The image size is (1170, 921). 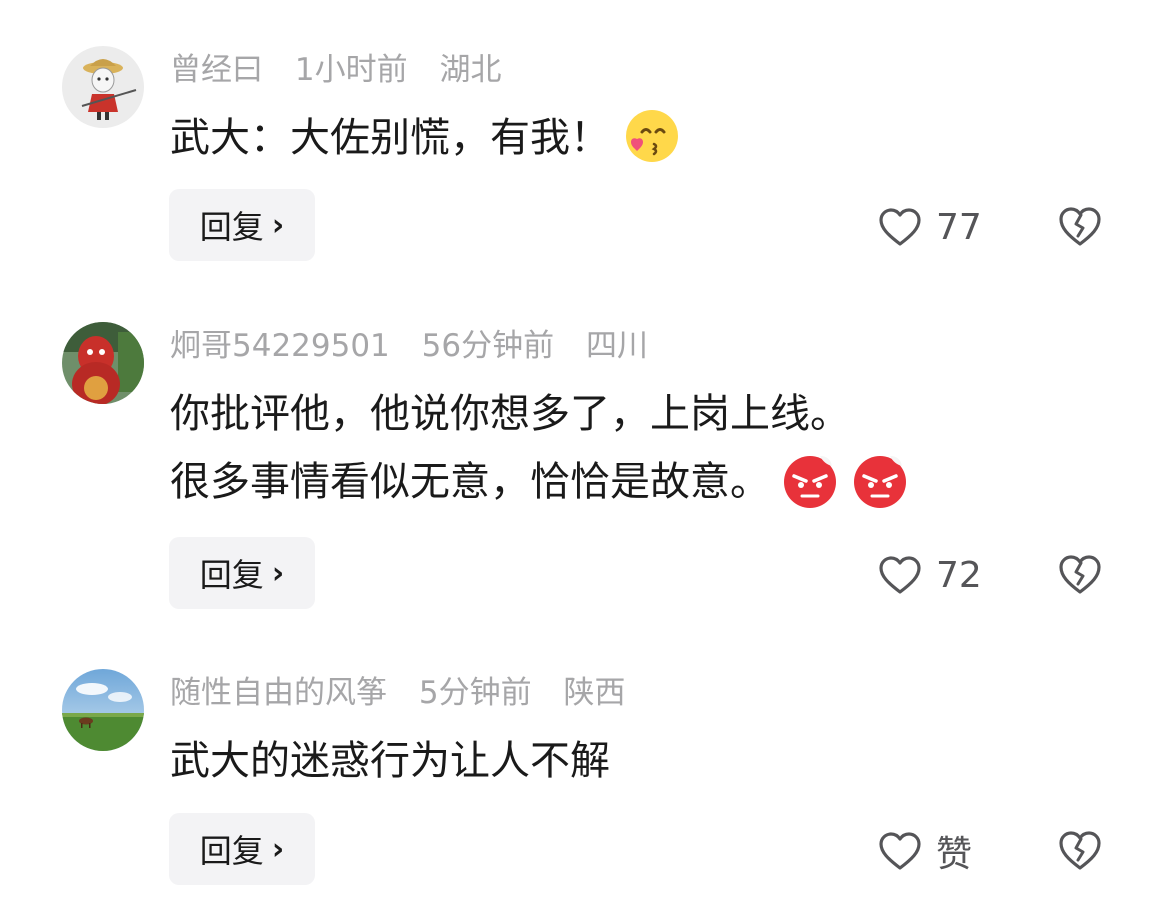 I want to click on like-count: 72, so click(x=959, y=575).